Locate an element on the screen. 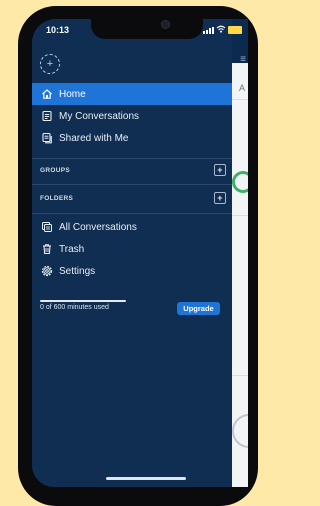  status-icons is located at coordinates (222, 30).